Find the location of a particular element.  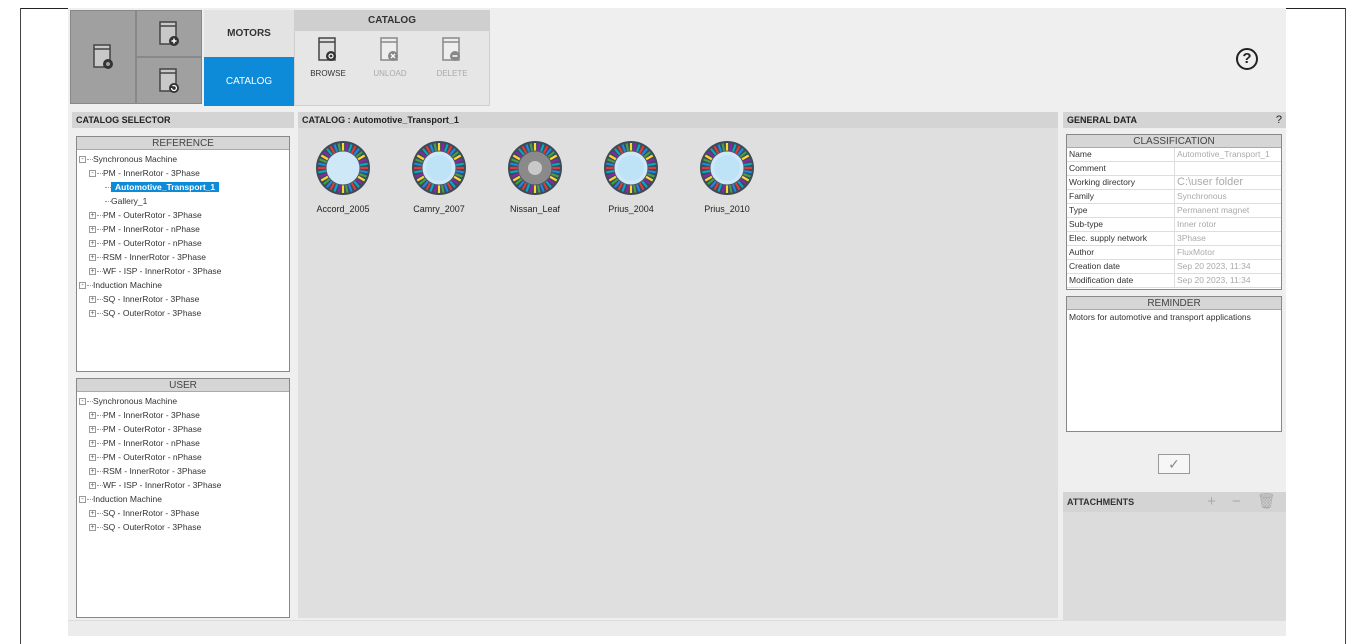

motor-thumbnail: Prius_2010 is located at coordinates (727, 177).